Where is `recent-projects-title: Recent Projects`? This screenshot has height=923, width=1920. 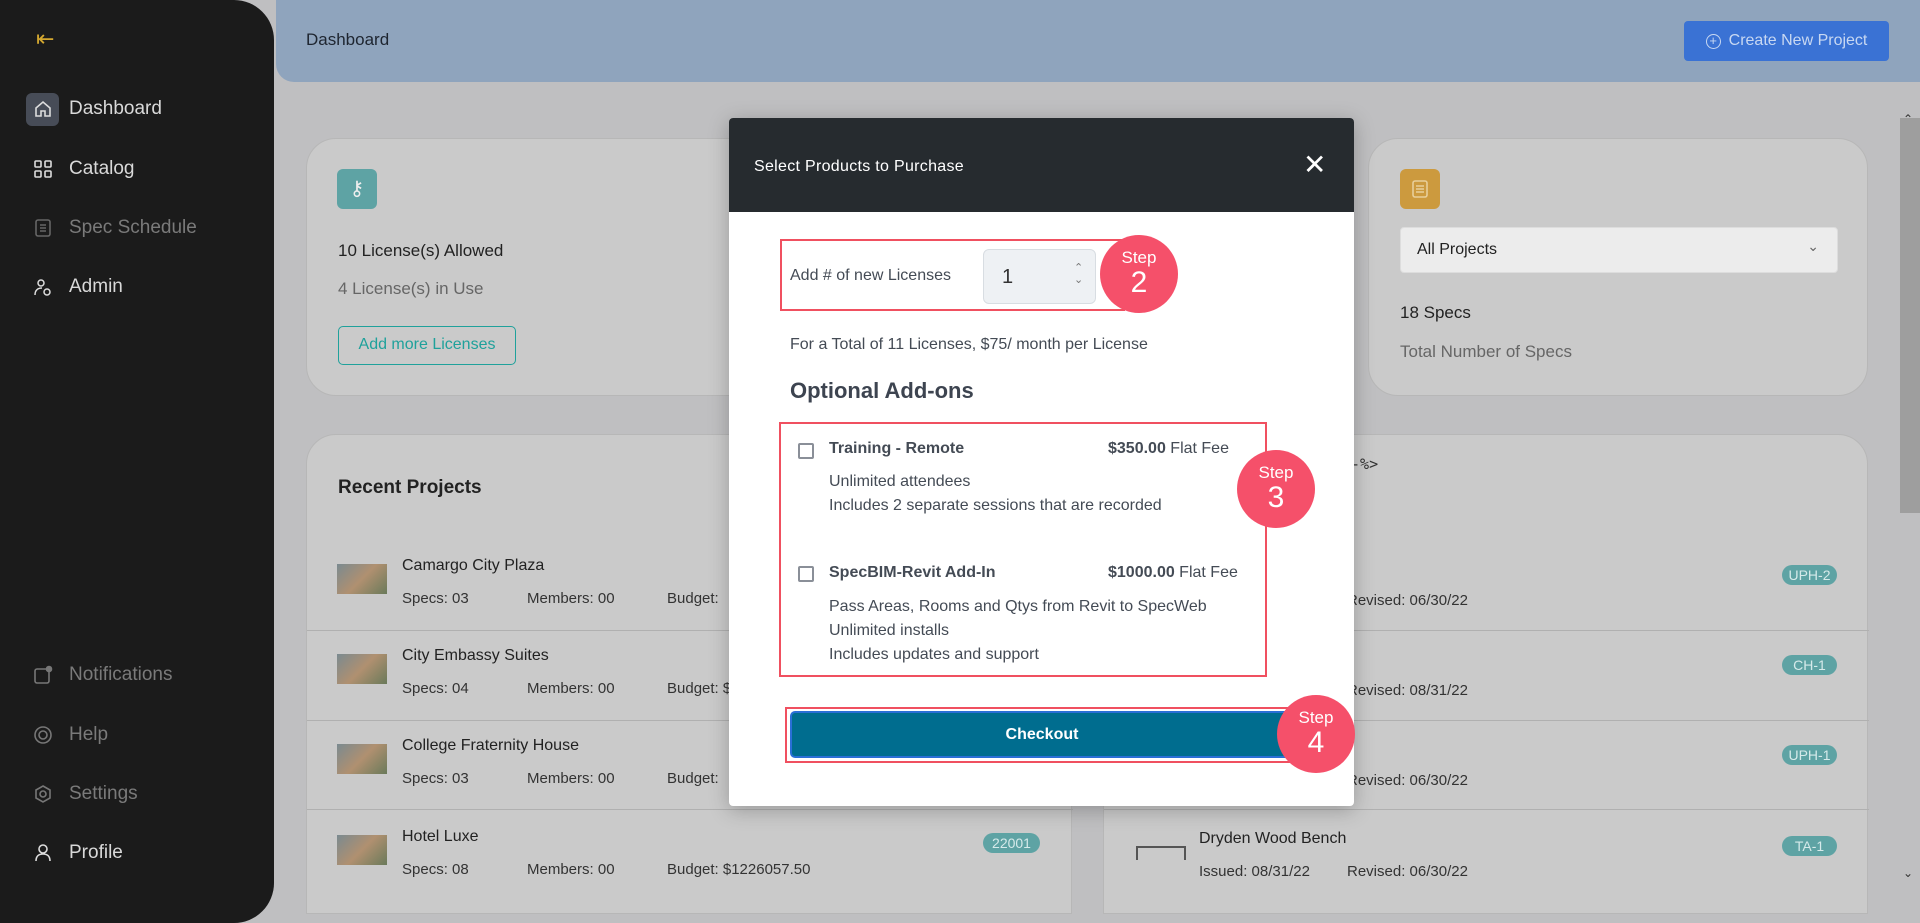
recent-projects-title: Recent Projects is located at coordinates (410, 487).